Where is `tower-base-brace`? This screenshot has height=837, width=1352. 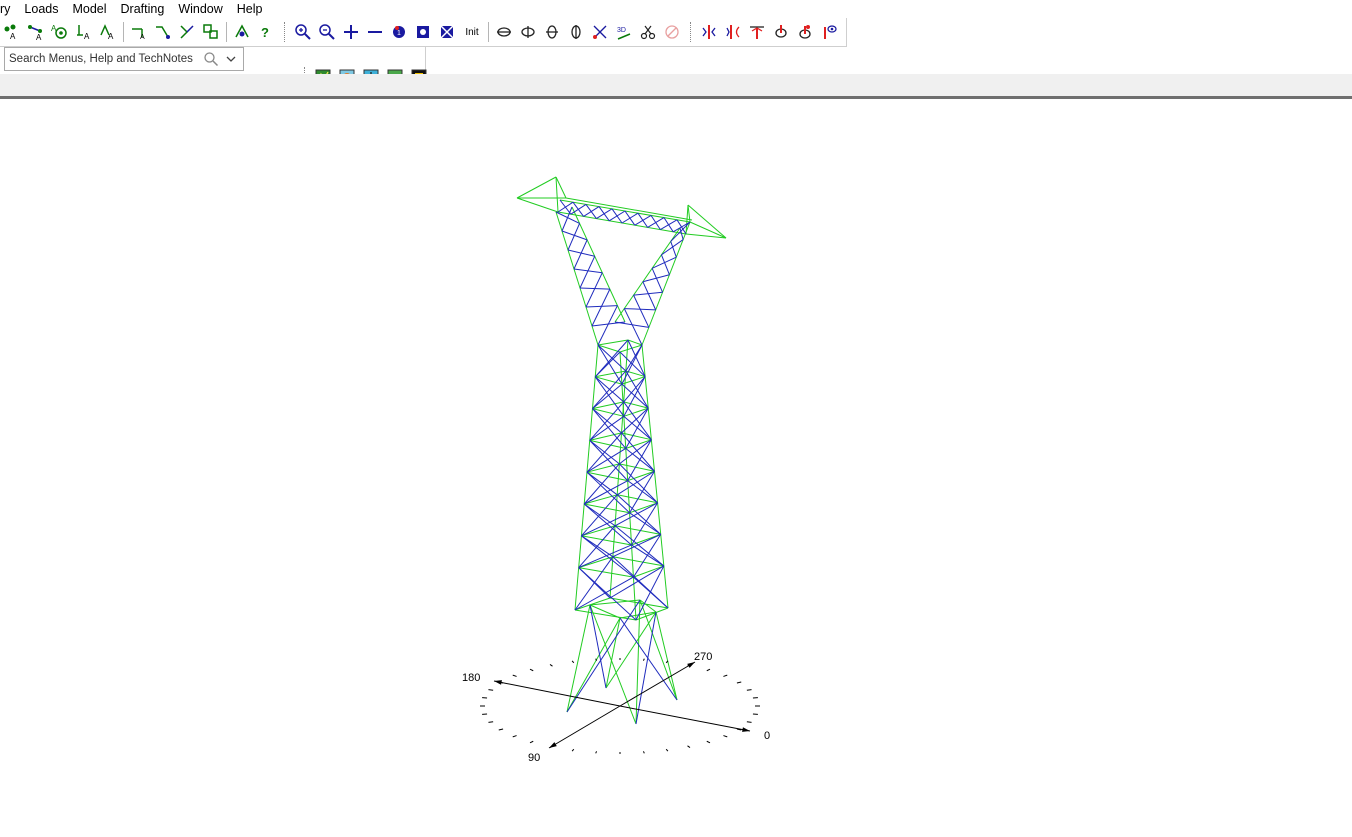 tower-base-brace is located at coordinates (603, 656).